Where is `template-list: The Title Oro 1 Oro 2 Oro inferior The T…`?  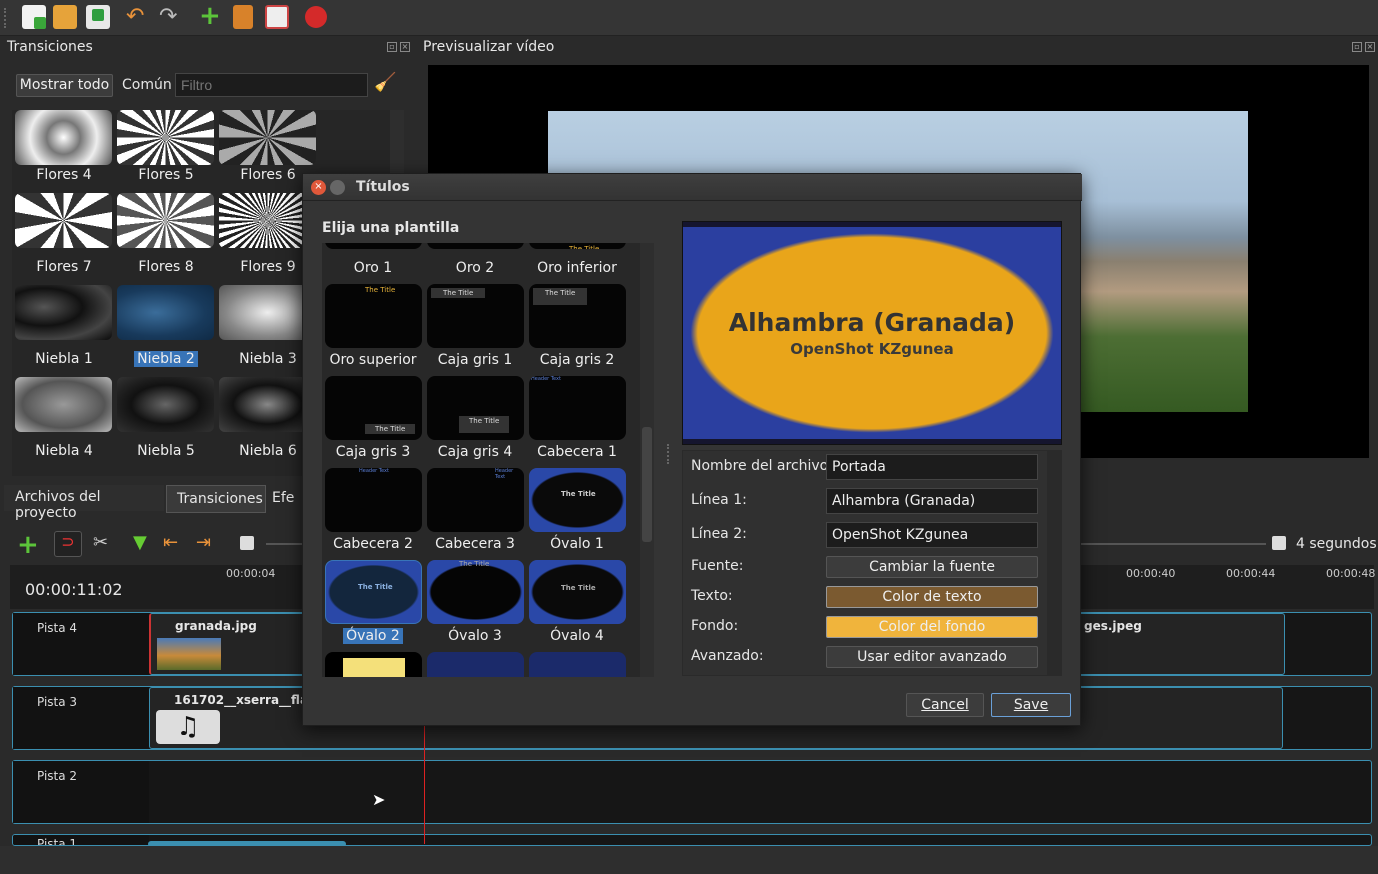
template-list: The Title Oro 1 Oro 2 Oro inferior The T… is located at coordinates (488, 460).